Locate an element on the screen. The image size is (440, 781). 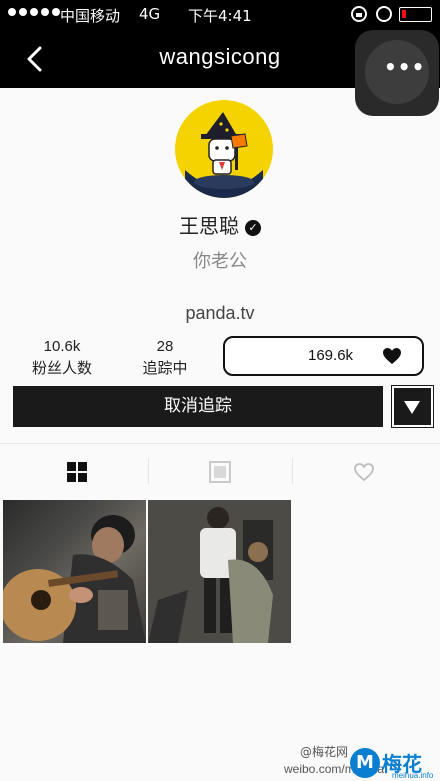
nav-bar: wangsicong ••• is located at coordinates (220, 73).